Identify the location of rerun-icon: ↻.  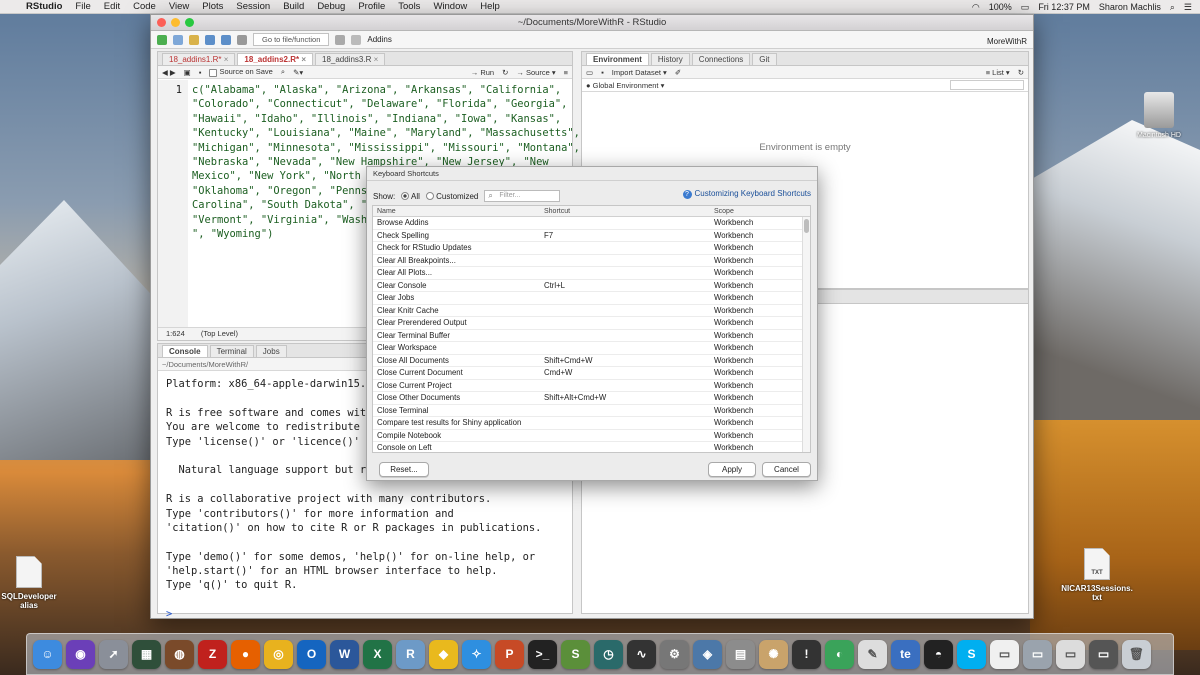
(505, 72).